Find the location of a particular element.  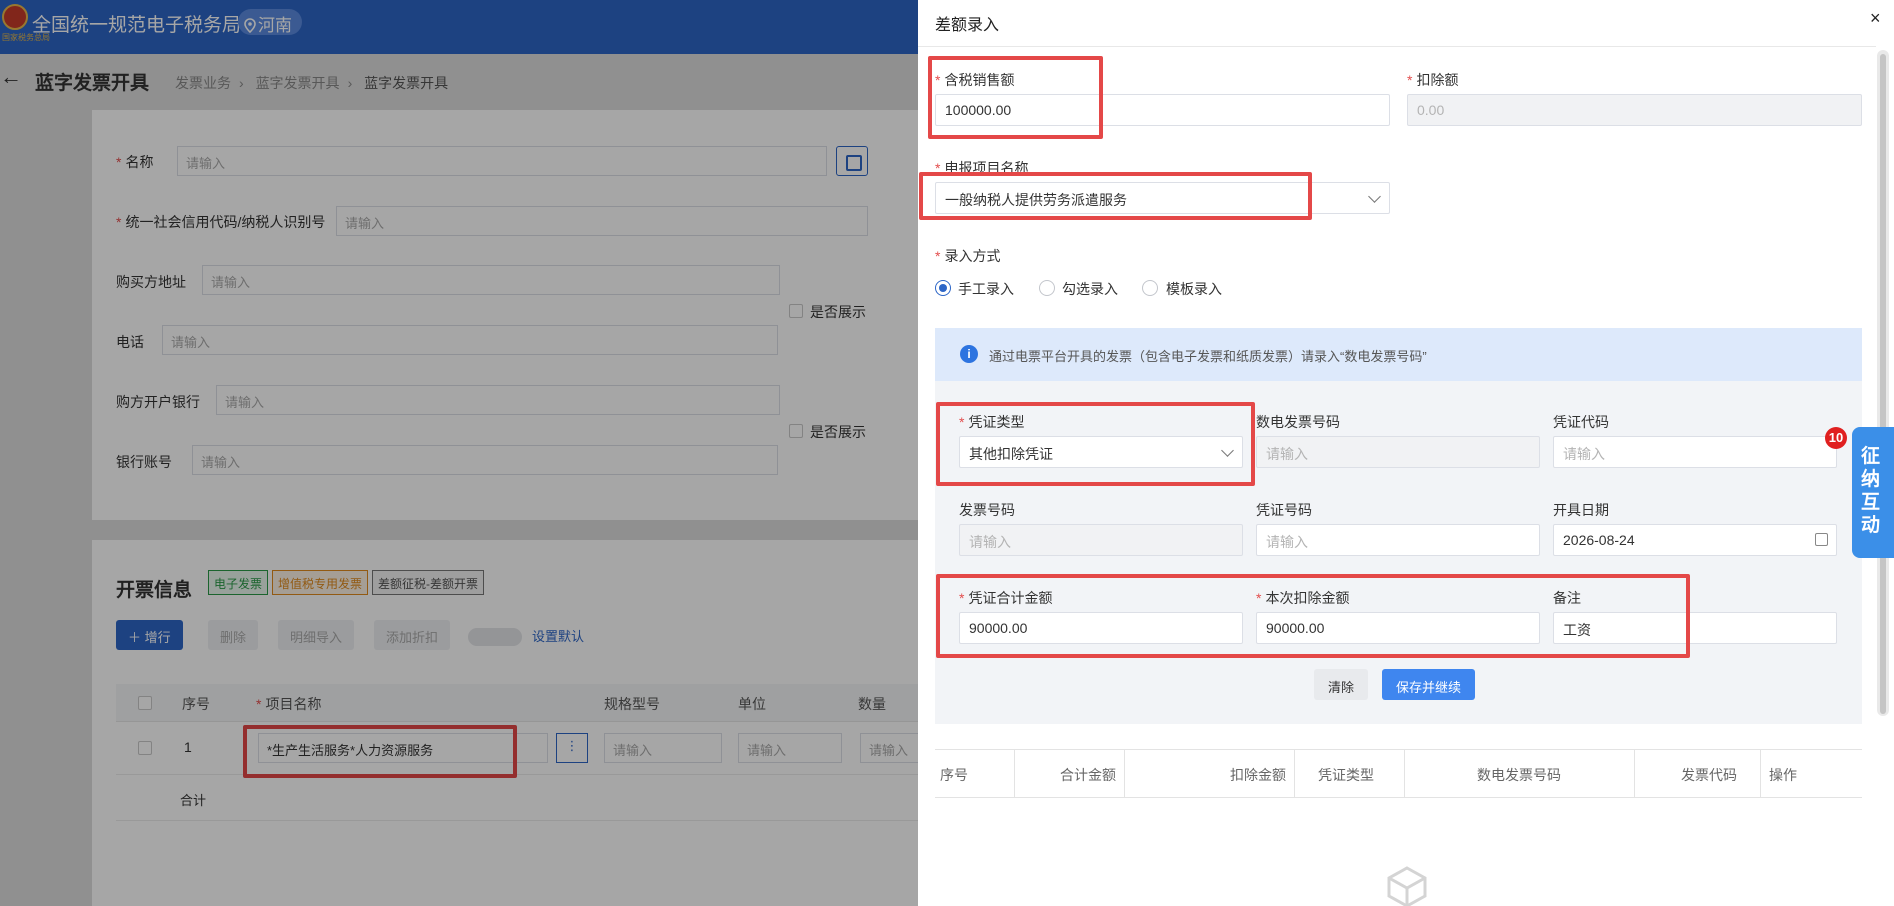

voucher-code-label: 凭证代码 is located at coordinates (1581, 422).